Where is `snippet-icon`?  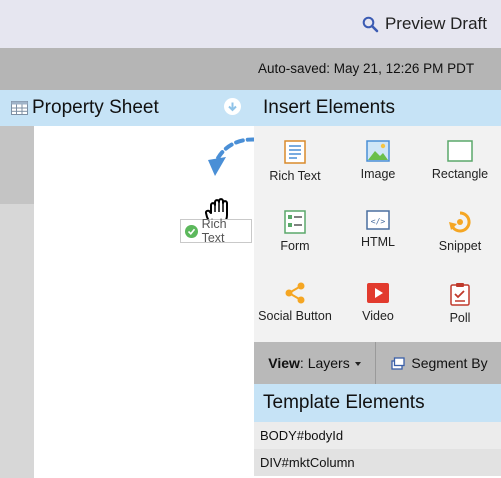
snippet-icon is located at coordinates (460, 222).